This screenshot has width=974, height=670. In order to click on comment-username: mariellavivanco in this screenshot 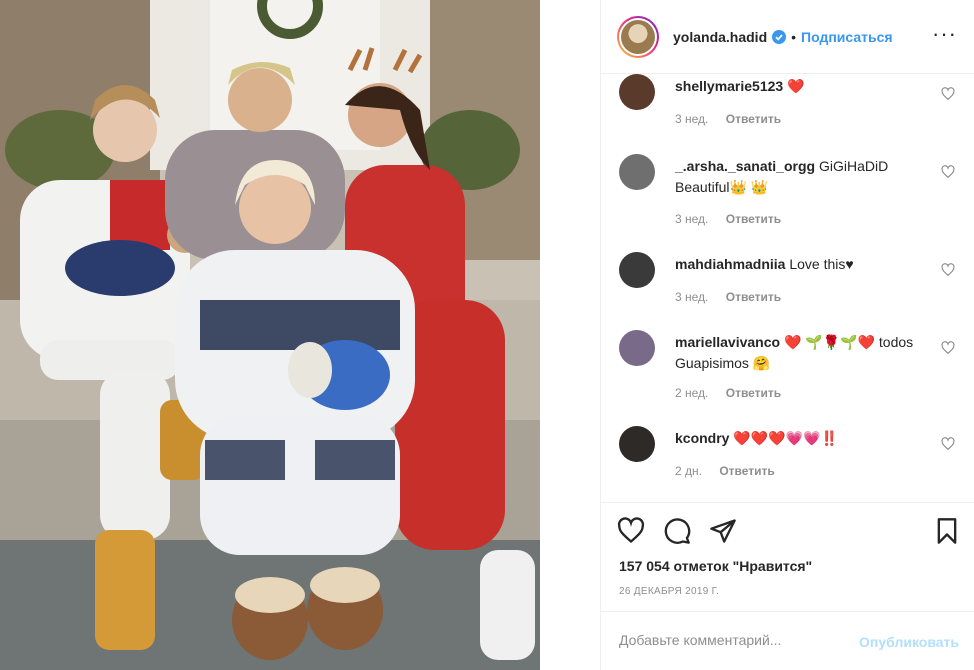, I will do `click(727, 342)`.